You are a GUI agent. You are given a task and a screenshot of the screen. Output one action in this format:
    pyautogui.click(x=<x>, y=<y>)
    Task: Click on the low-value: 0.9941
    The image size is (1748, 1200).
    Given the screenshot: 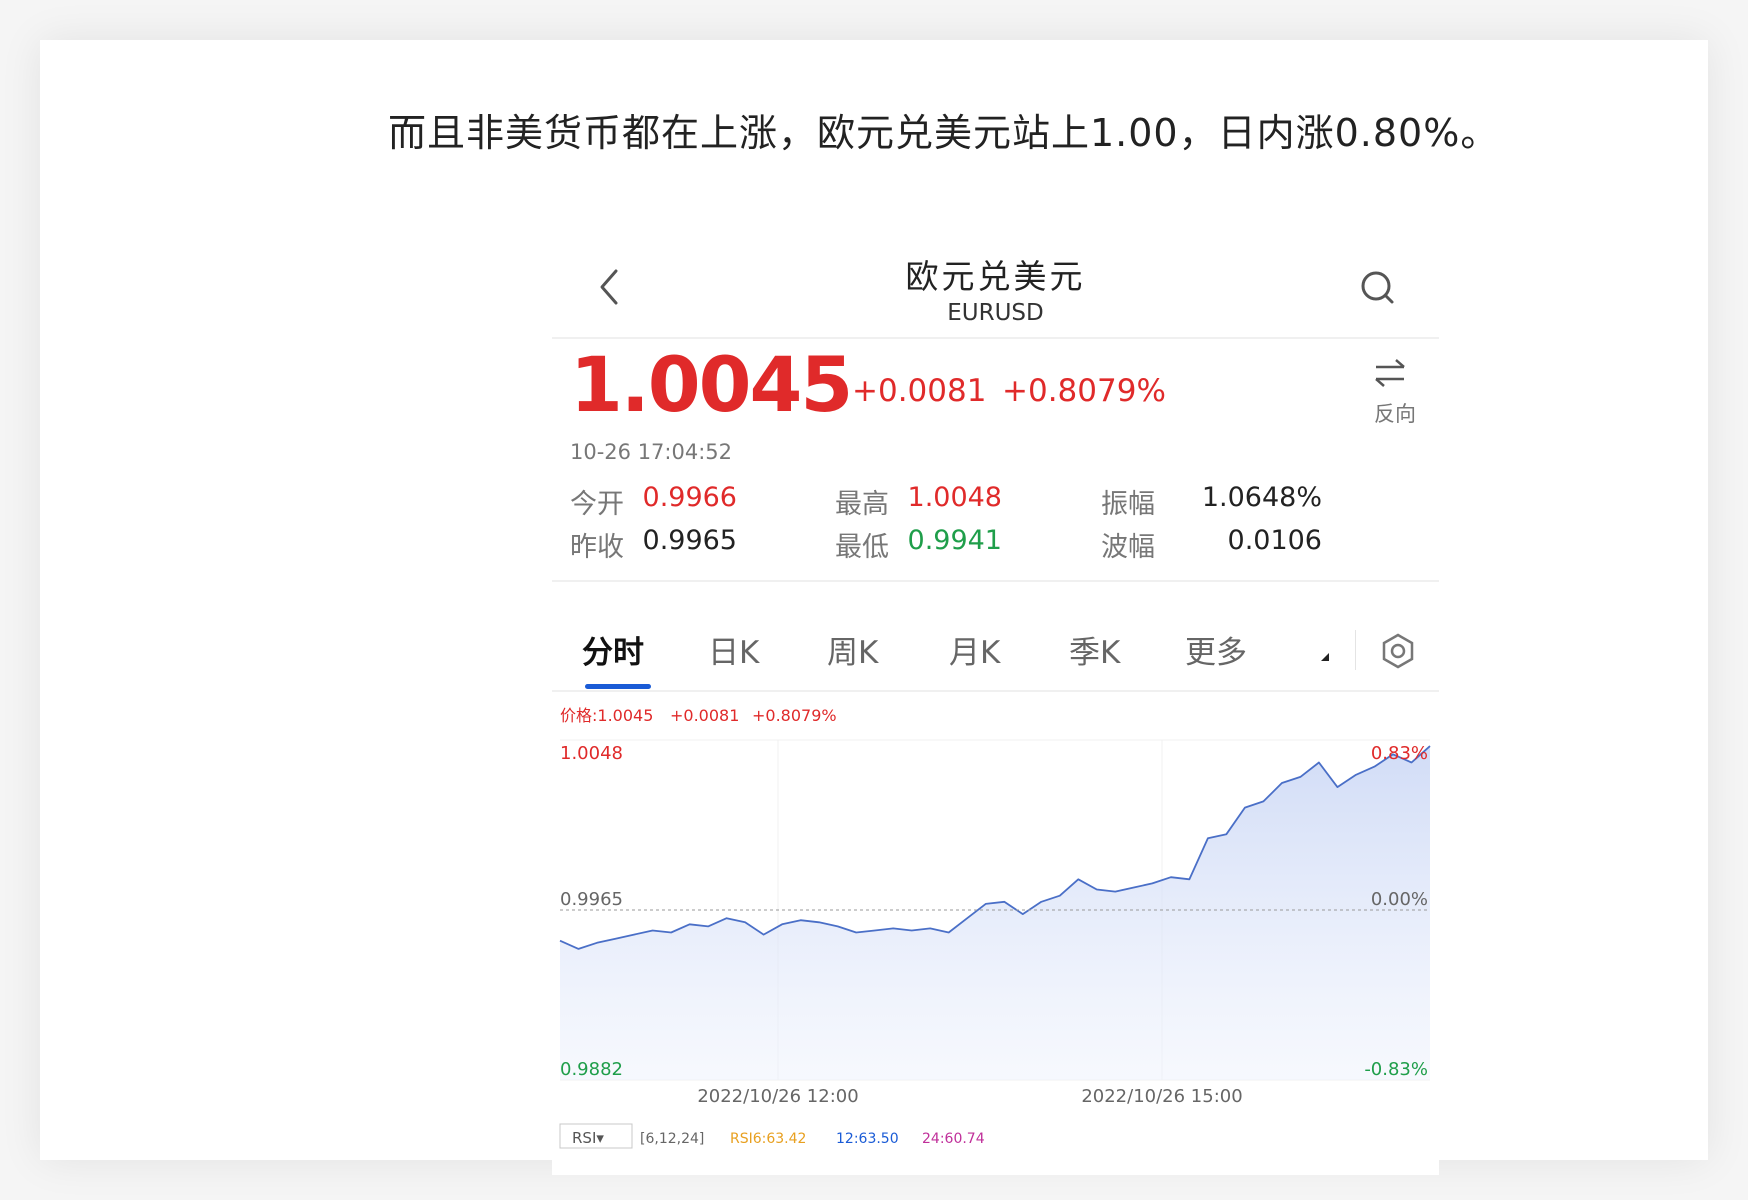 What is the action you would take?
    pyautogui.click(x=954, y=540)
    